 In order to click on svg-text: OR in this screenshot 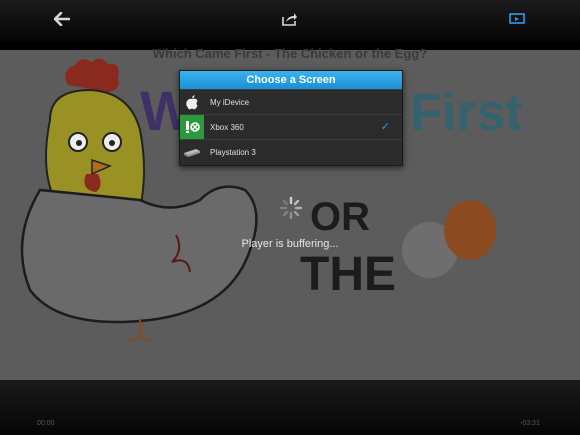, I will do `click(340, 217)`.